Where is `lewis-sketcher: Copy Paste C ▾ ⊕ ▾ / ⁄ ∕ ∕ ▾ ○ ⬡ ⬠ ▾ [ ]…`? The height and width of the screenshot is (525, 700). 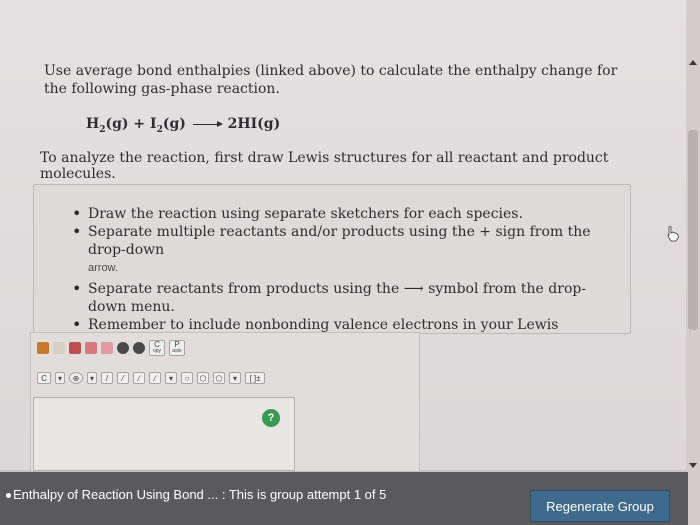 lewis-sketcher: Copy Paste C ▾ ⊕ ▾ / ⁄ ∕ ∕ ▾ ○ ⬡ ⬠ ▾ [ ]… is located at coordinates (225, 402).